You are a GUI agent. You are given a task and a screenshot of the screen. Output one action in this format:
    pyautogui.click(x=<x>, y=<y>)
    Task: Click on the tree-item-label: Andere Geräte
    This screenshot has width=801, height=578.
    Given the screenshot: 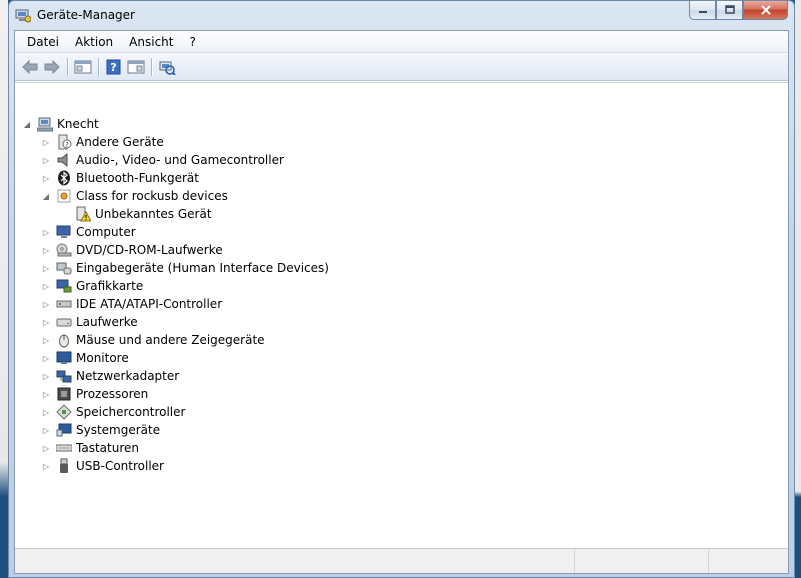 What is the action you would take?
    pyautogui.click(x=120, y=142)
    